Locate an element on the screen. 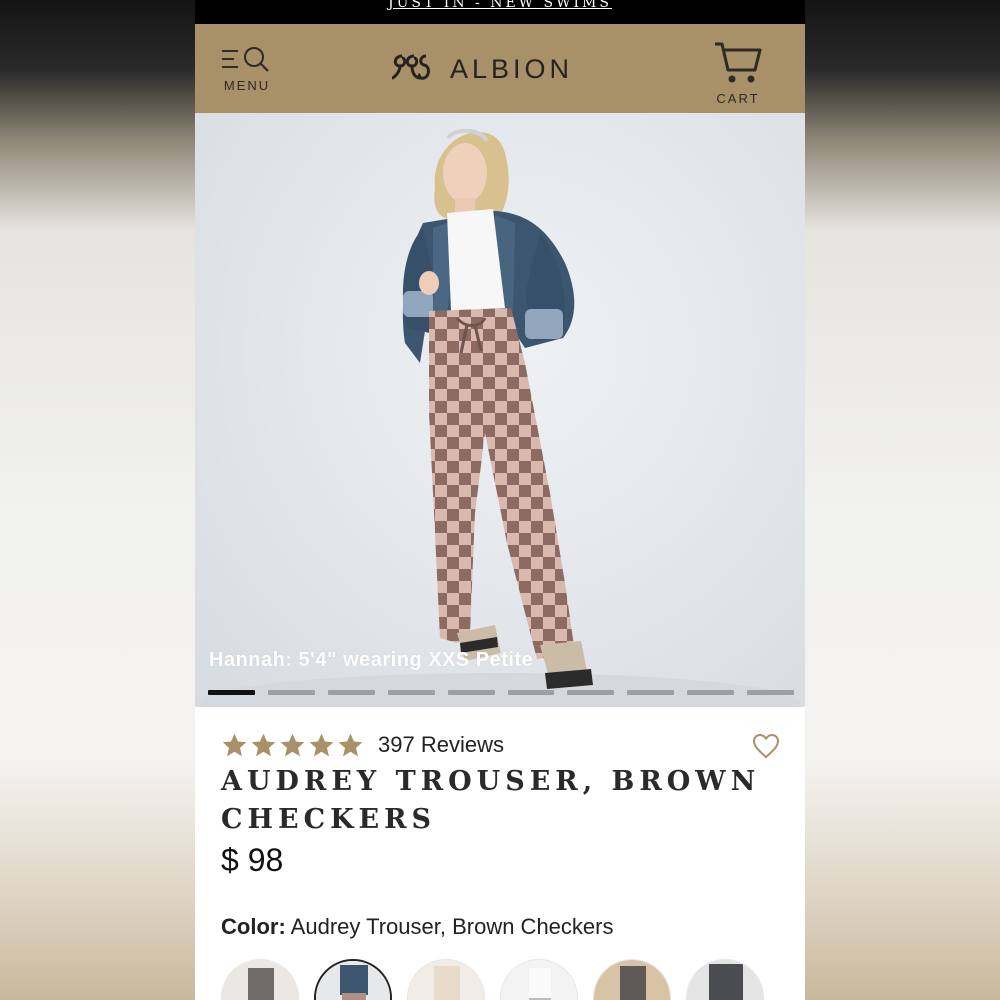  color-selection: Color: Audrey Trouser, Brown Checkers is located at coordinates (417, 927).